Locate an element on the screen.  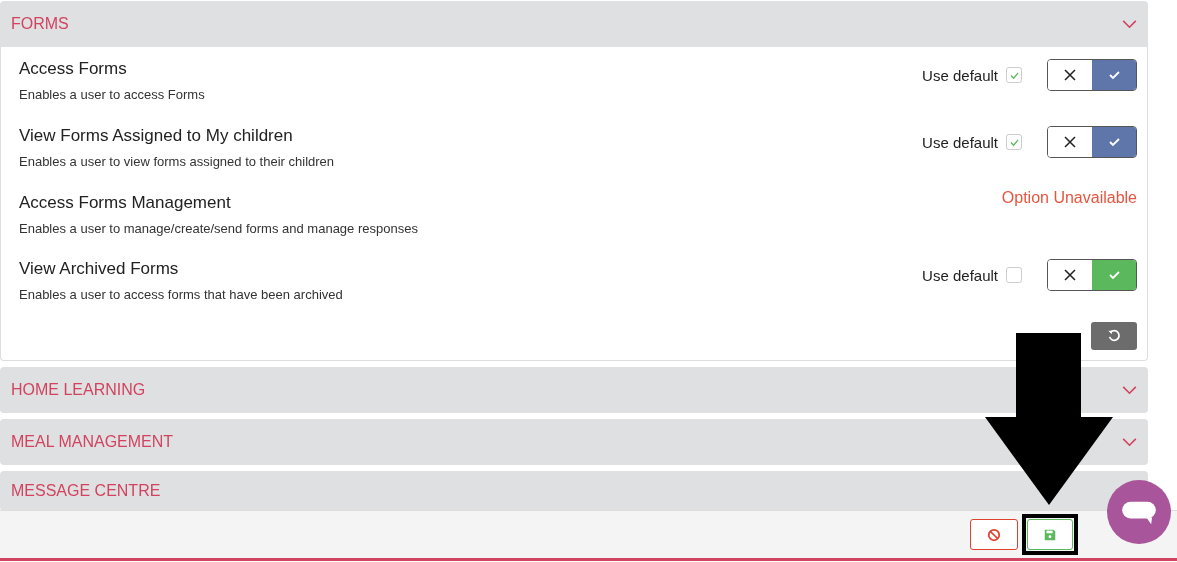
prohibited-icon is located at coordinates (994, 534).